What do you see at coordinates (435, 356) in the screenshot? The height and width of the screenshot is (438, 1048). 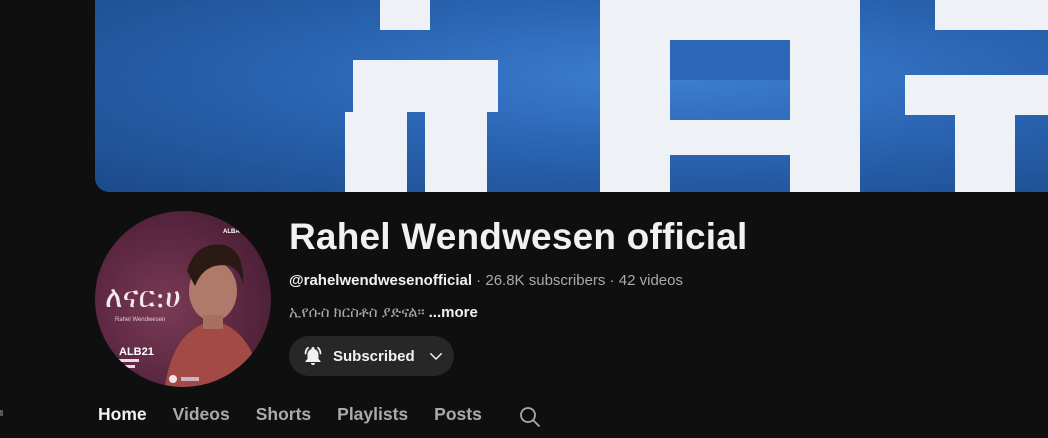 I see `chevron-down-icon` at bounding box center [435, 356].